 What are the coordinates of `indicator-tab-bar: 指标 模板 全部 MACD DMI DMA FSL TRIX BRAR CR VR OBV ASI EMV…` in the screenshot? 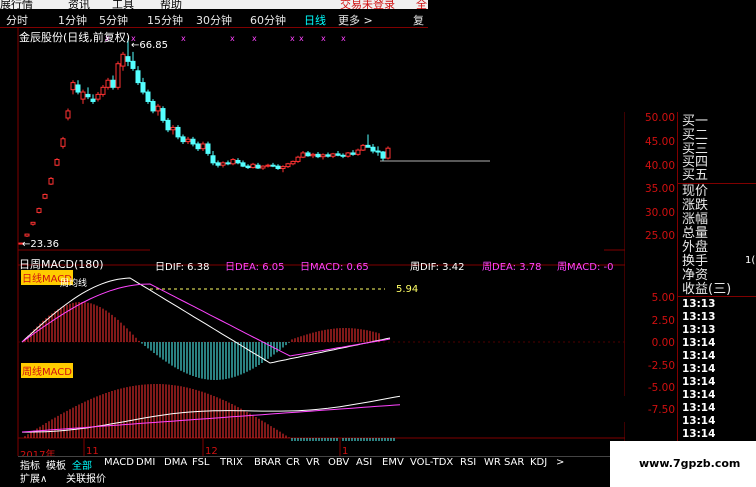 It's located at (314, 464).